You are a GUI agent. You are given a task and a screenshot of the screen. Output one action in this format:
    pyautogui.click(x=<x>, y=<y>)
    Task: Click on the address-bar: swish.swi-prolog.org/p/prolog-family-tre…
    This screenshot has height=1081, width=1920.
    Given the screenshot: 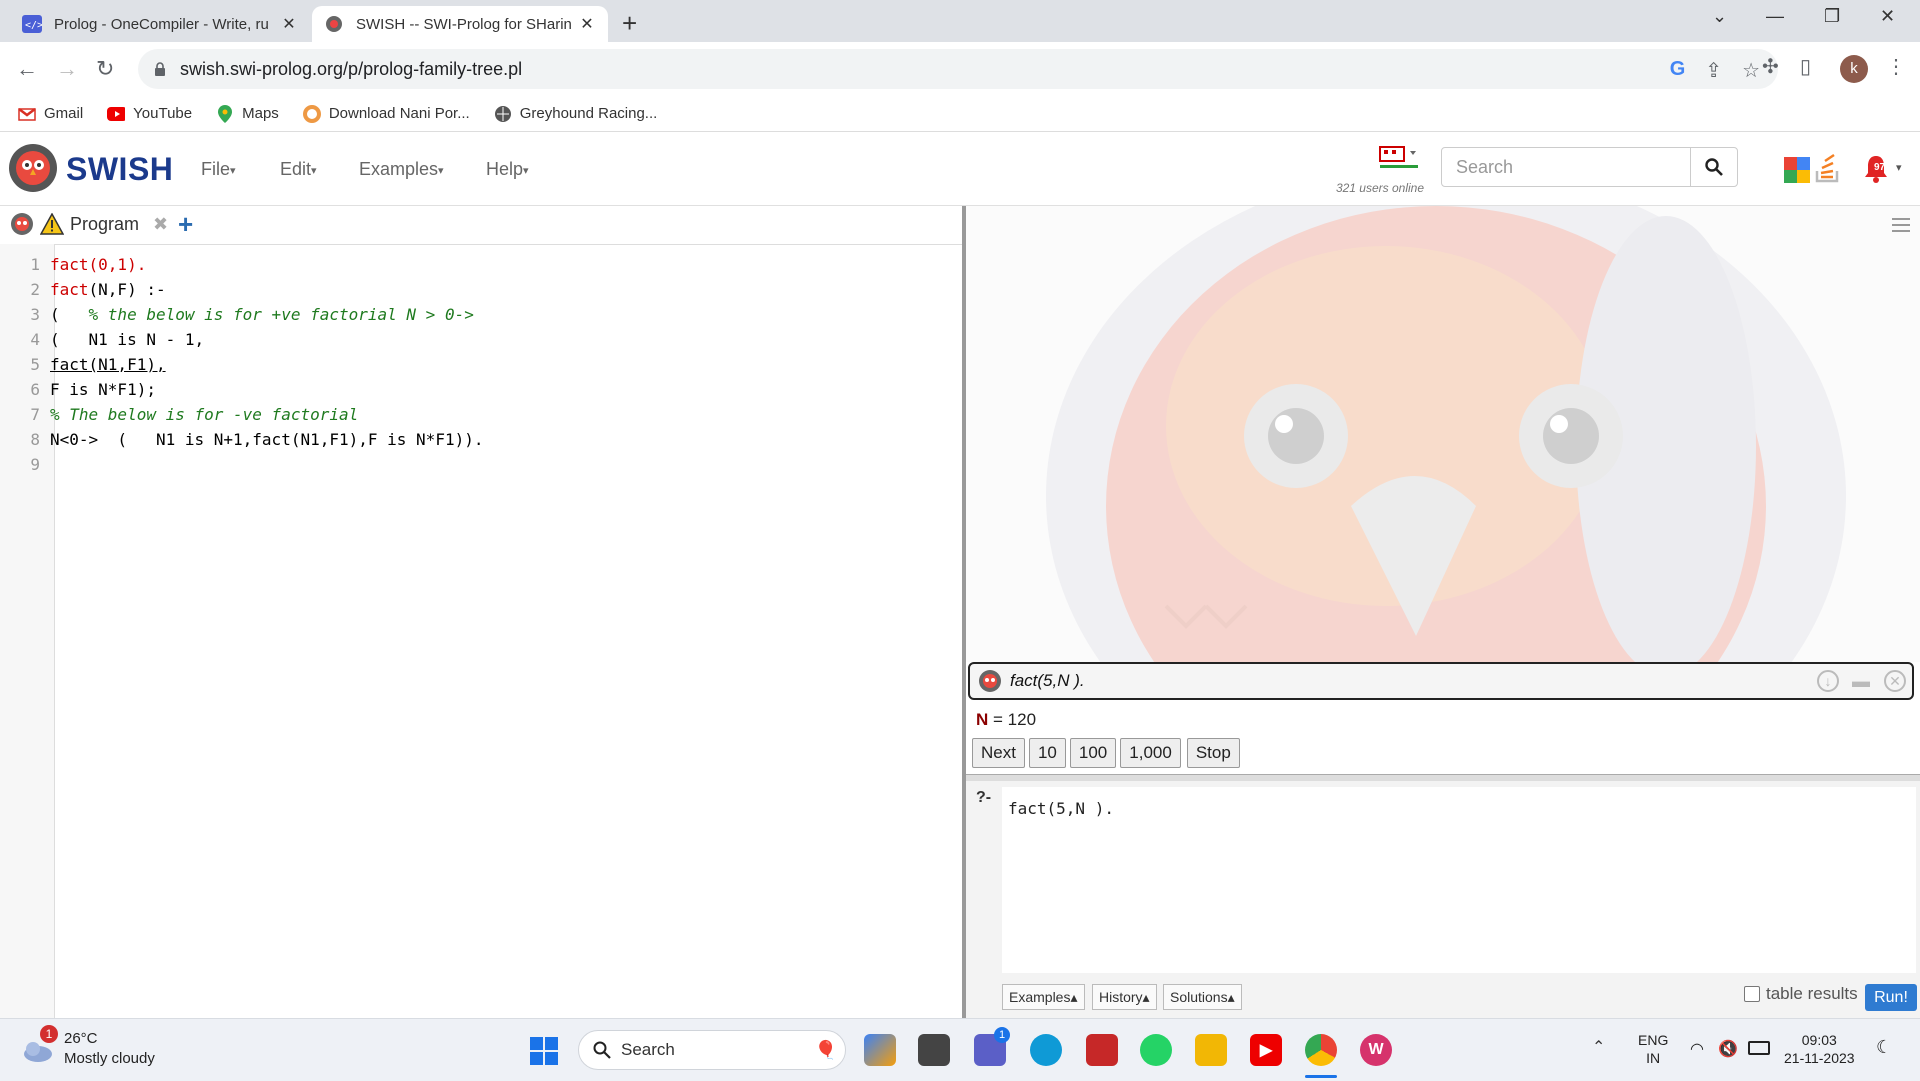 What is the action you would take?
    pyautogui.click(x=958, y=69)
    